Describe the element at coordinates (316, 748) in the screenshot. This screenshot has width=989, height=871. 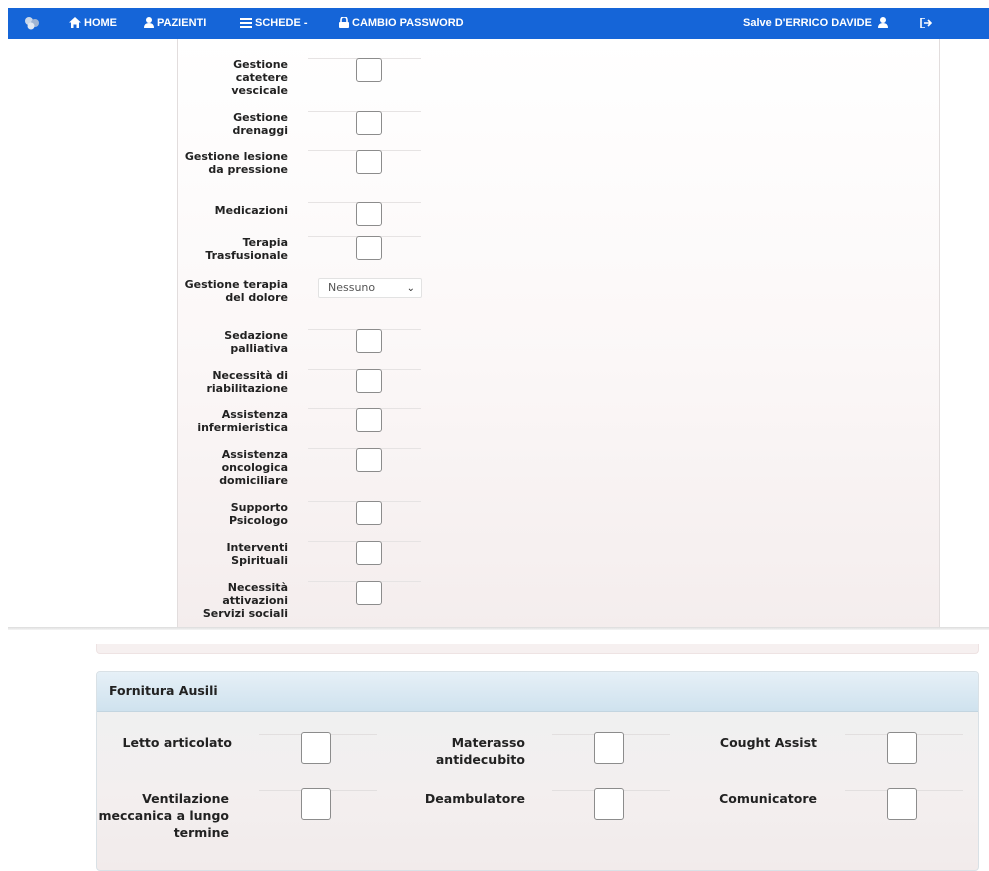
I see `checkbox-letto-articolato` at that location.